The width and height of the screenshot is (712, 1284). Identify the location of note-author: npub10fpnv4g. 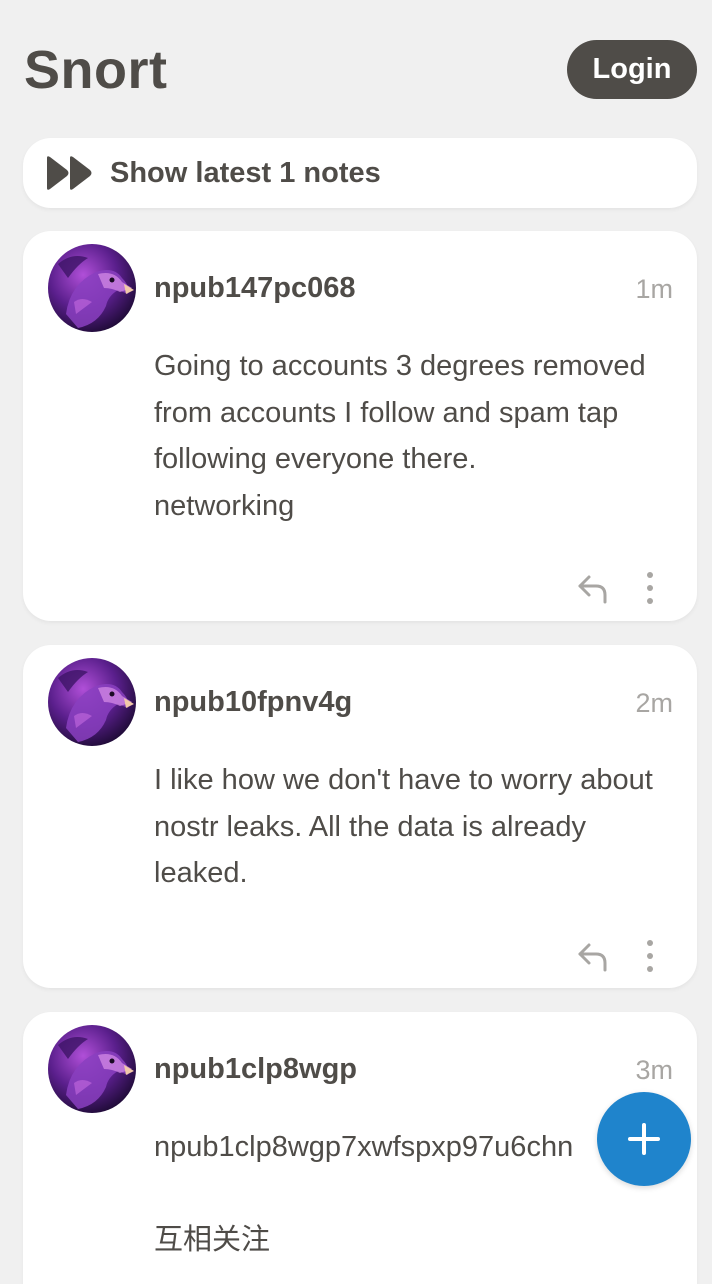
(253, 702).